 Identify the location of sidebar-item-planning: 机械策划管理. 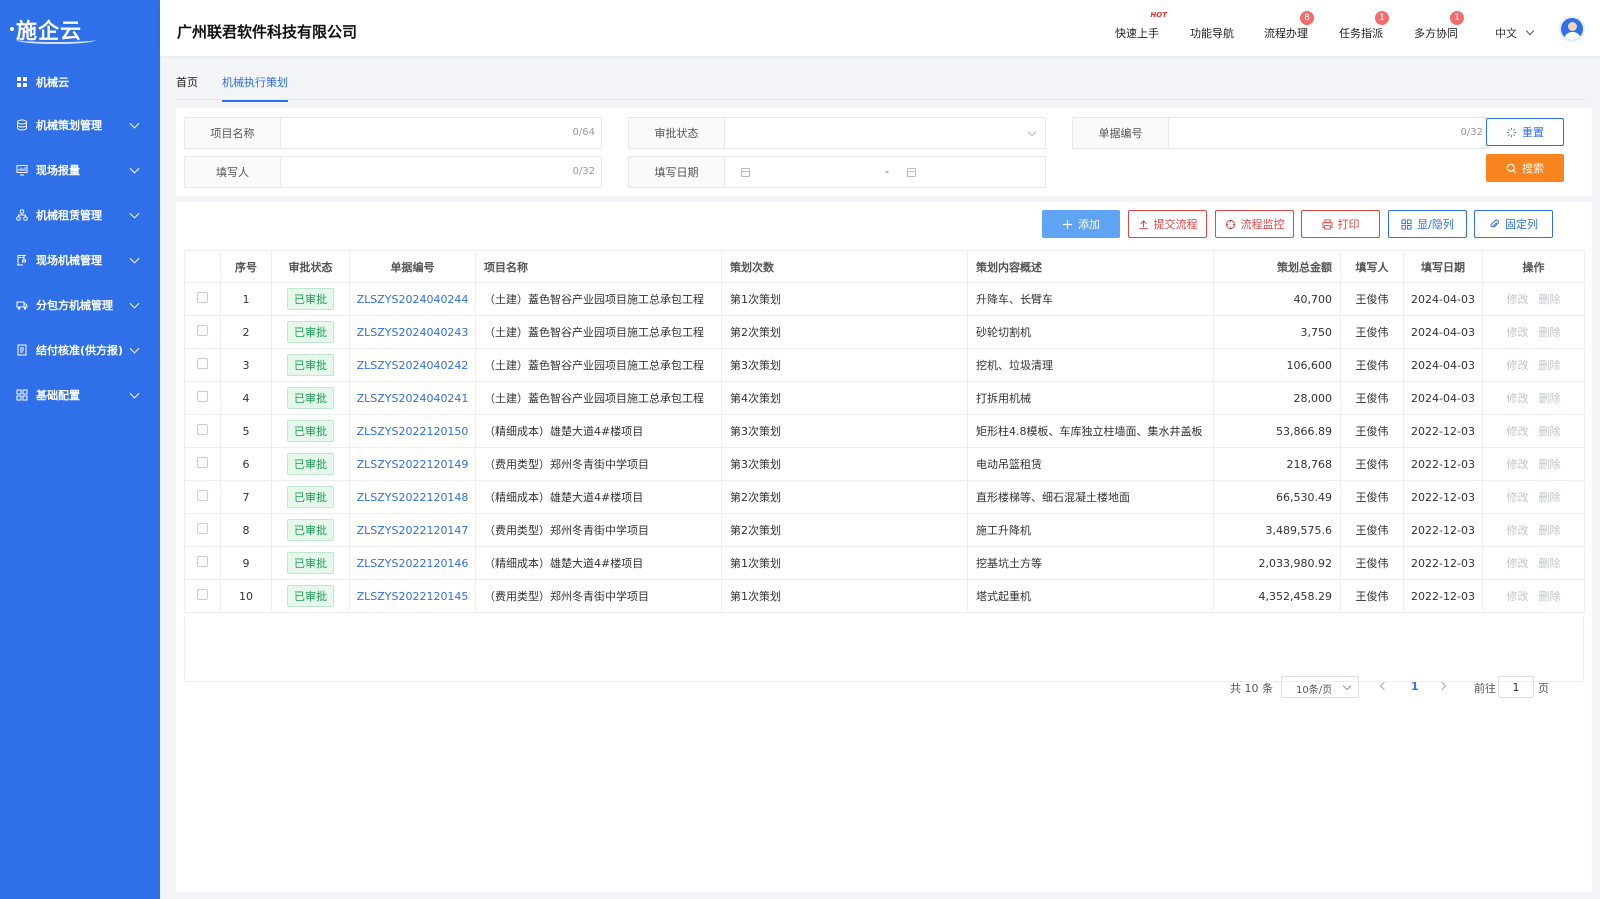
(80, 124).